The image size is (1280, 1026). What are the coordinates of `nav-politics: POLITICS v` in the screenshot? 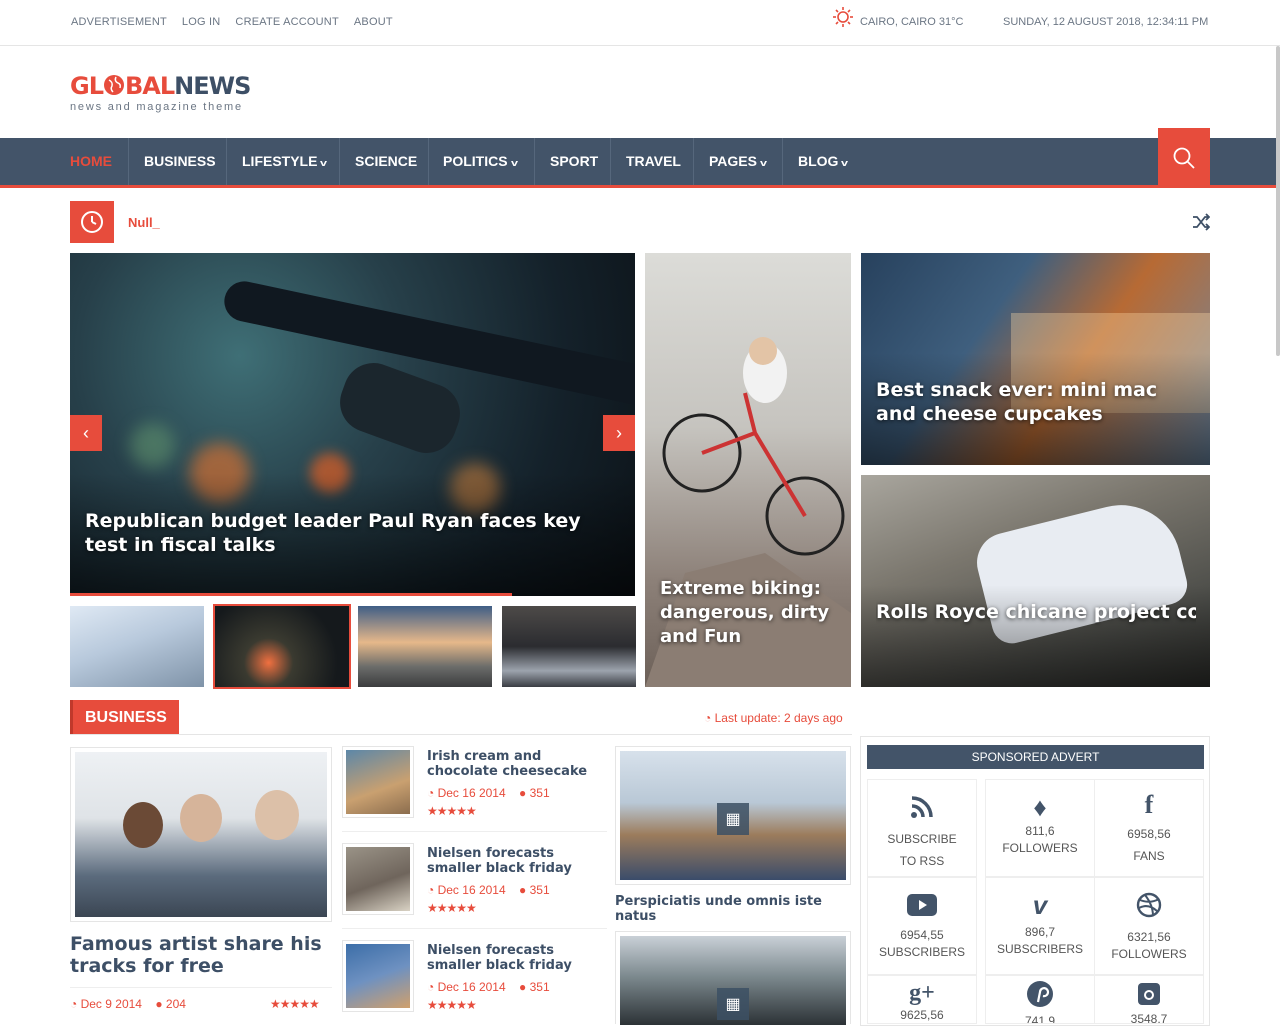 It's located at (480, 161).